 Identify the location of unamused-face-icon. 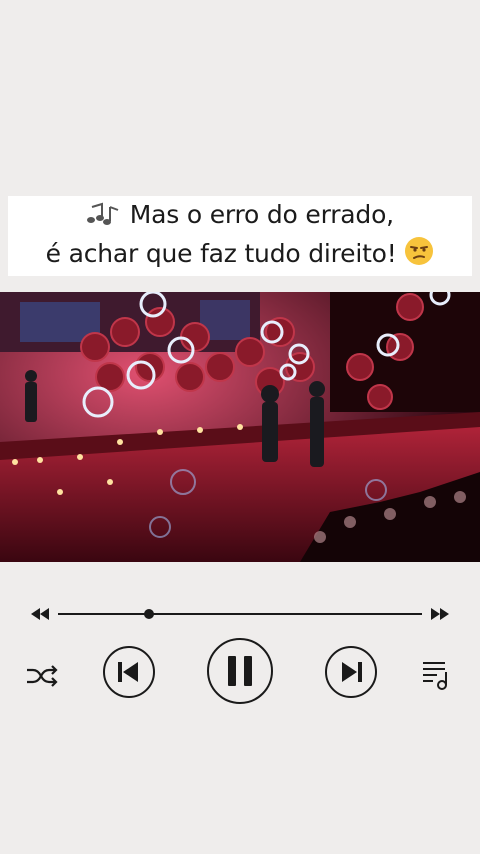
(419, 255).